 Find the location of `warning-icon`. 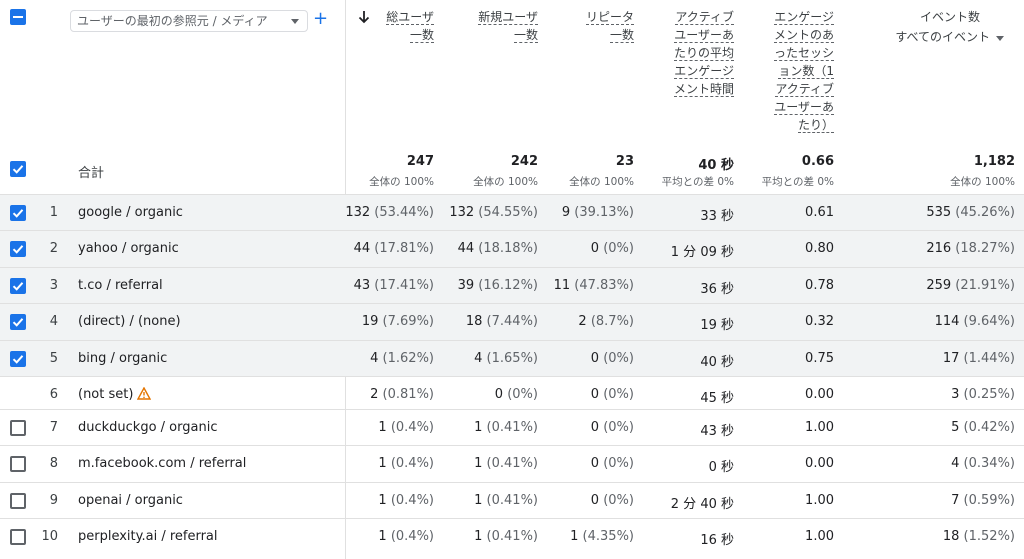

warning-icon is located at coordinates (144, 395).